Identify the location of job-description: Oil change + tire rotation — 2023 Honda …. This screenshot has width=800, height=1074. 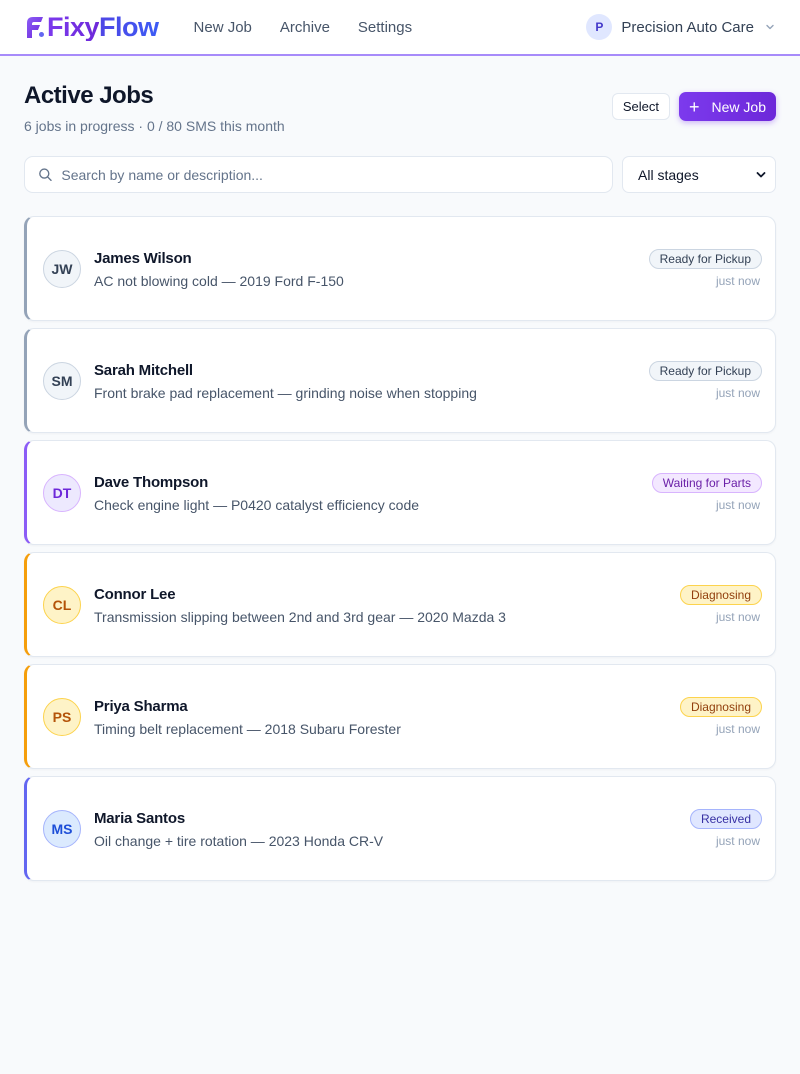
(239, 841).